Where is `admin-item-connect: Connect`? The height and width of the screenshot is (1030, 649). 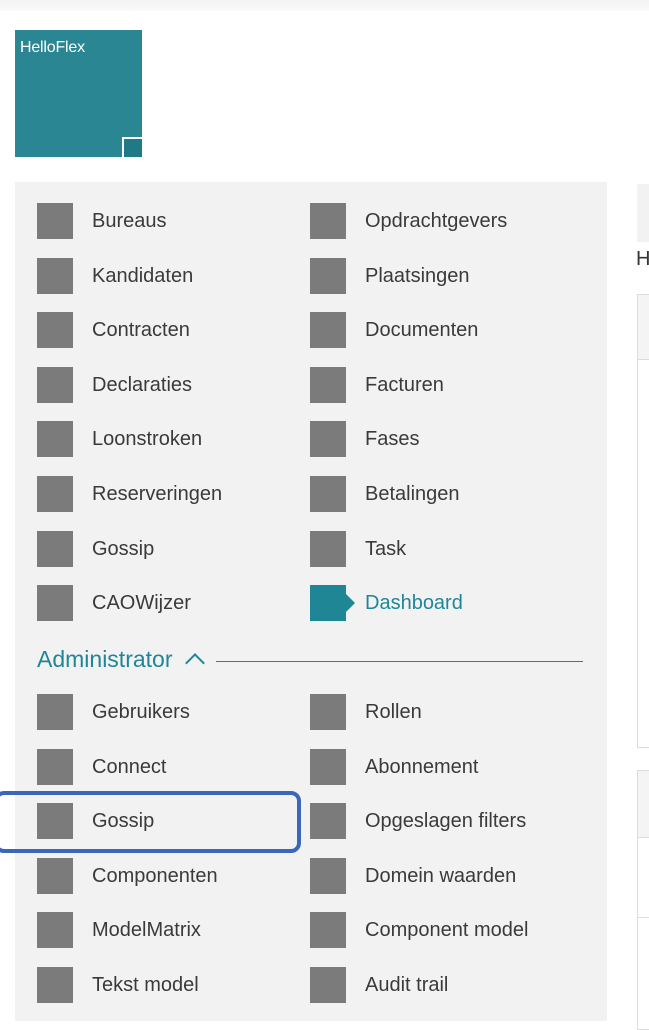
admin-item-connect: Connect is located at coordinates (102, 767).